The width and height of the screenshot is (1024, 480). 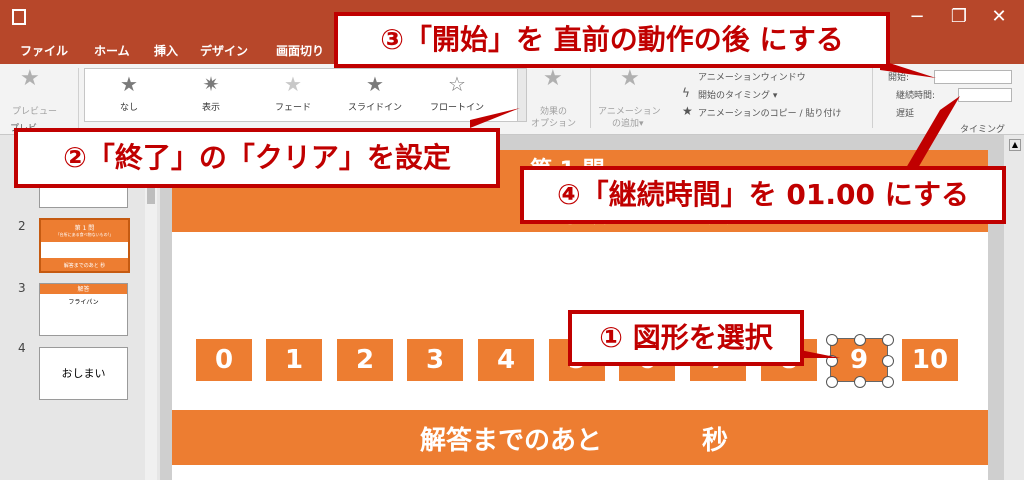 What do you see at coordinates (763, 195) in the screenshot?
I see `callout-step-4: ④「継続時間」を 01.00 にする` at bounding box center [763, 195].